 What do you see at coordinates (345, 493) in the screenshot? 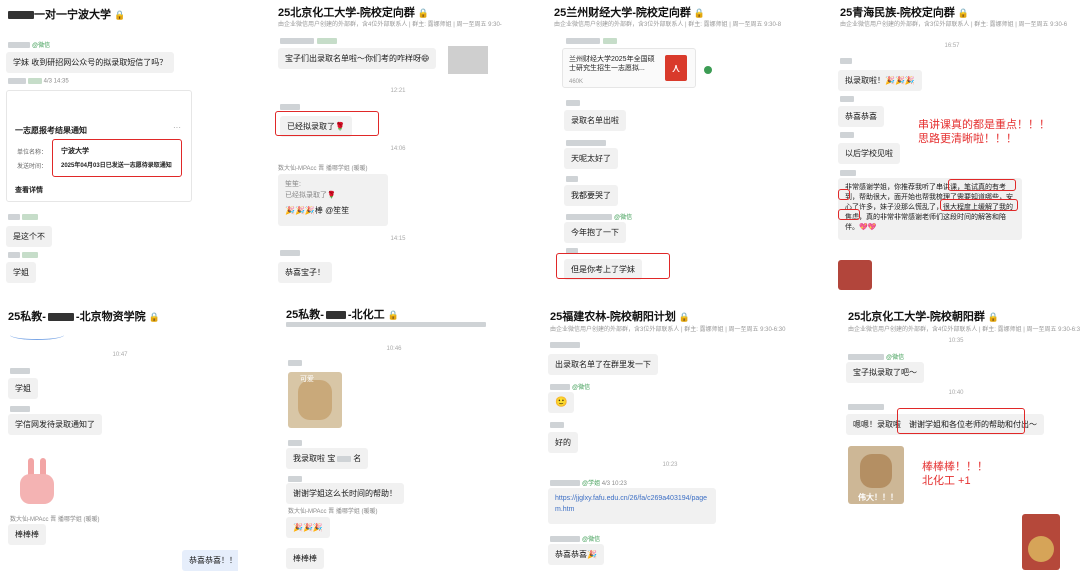
I see `message-bubble: 谢谢学姐这么长时间的帮助！` at bounding box center [345, 493].